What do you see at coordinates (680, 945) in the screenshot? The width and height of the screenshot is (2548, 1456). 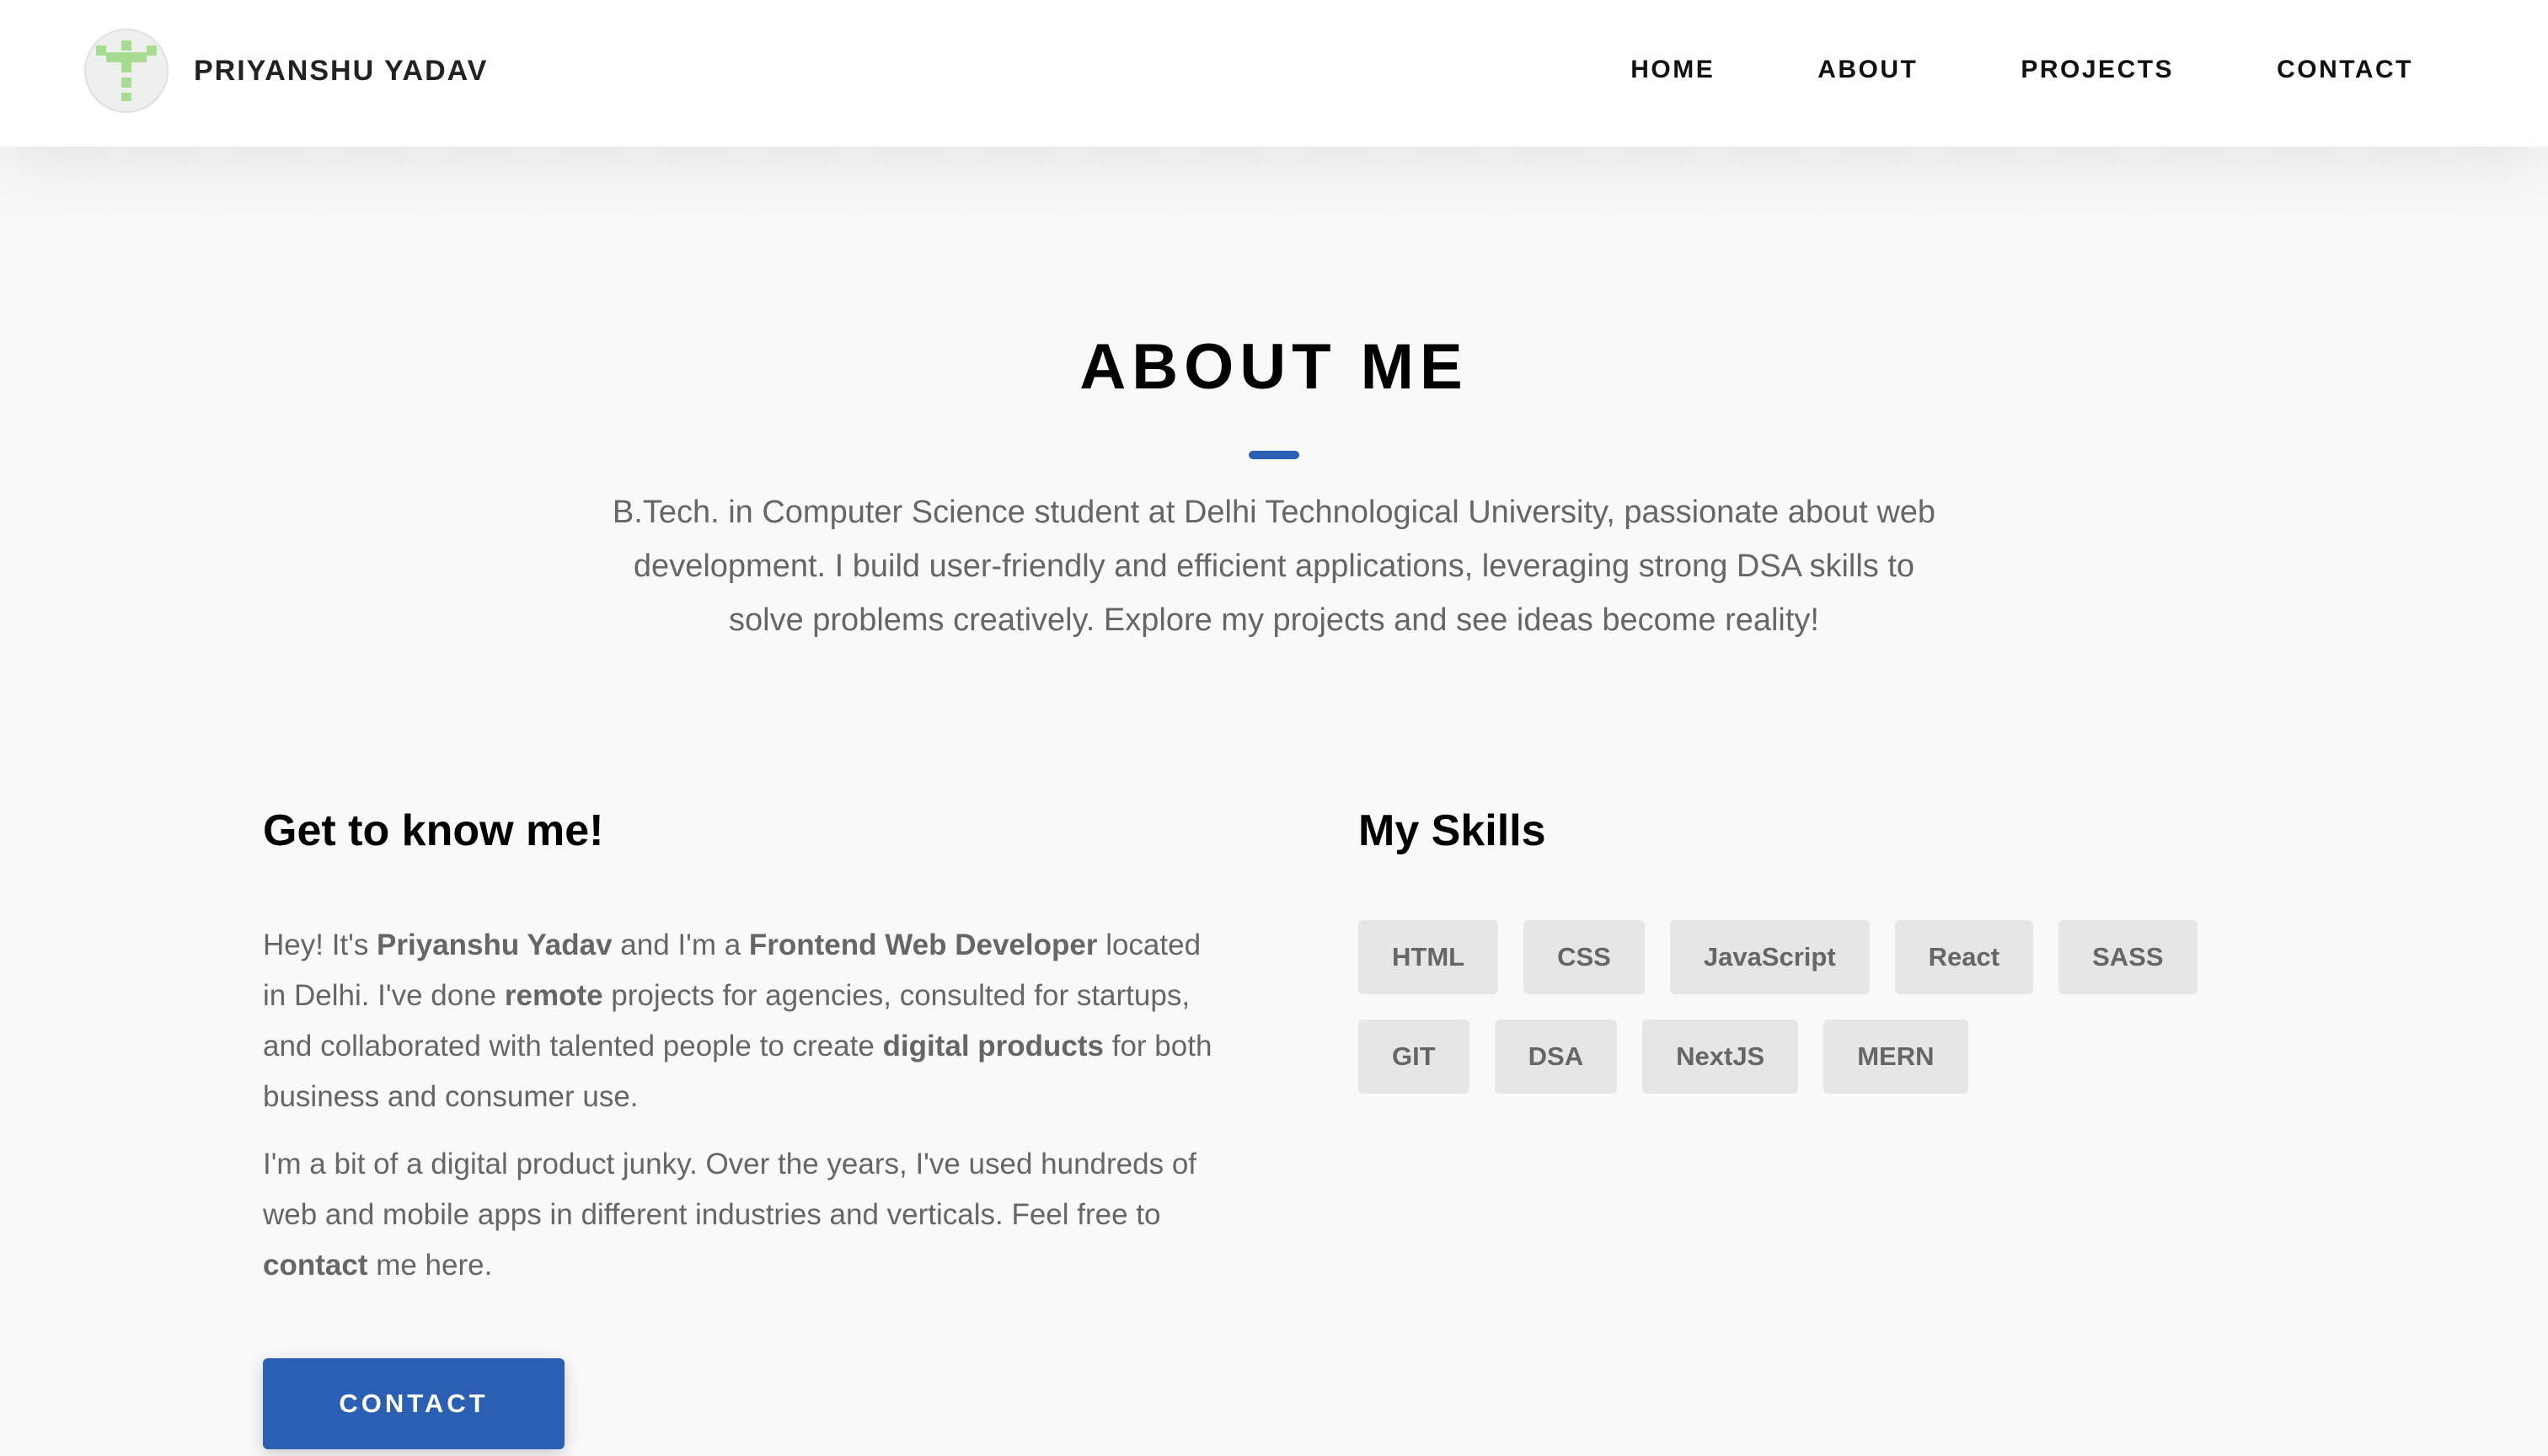 I see `para-text: and I'm a` at bounding box center [680, 945].